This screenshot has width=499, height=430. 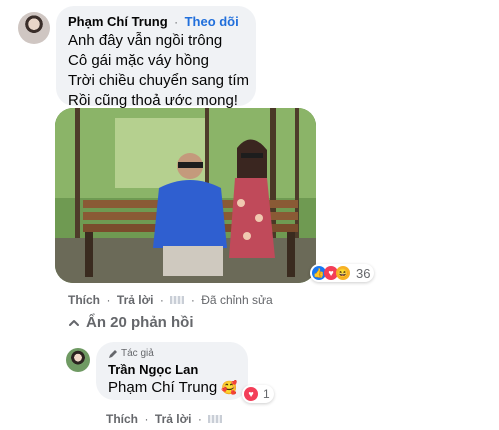 I want to click on edited-label: Đã chỉnh sửa, so click(x=237, y=300).